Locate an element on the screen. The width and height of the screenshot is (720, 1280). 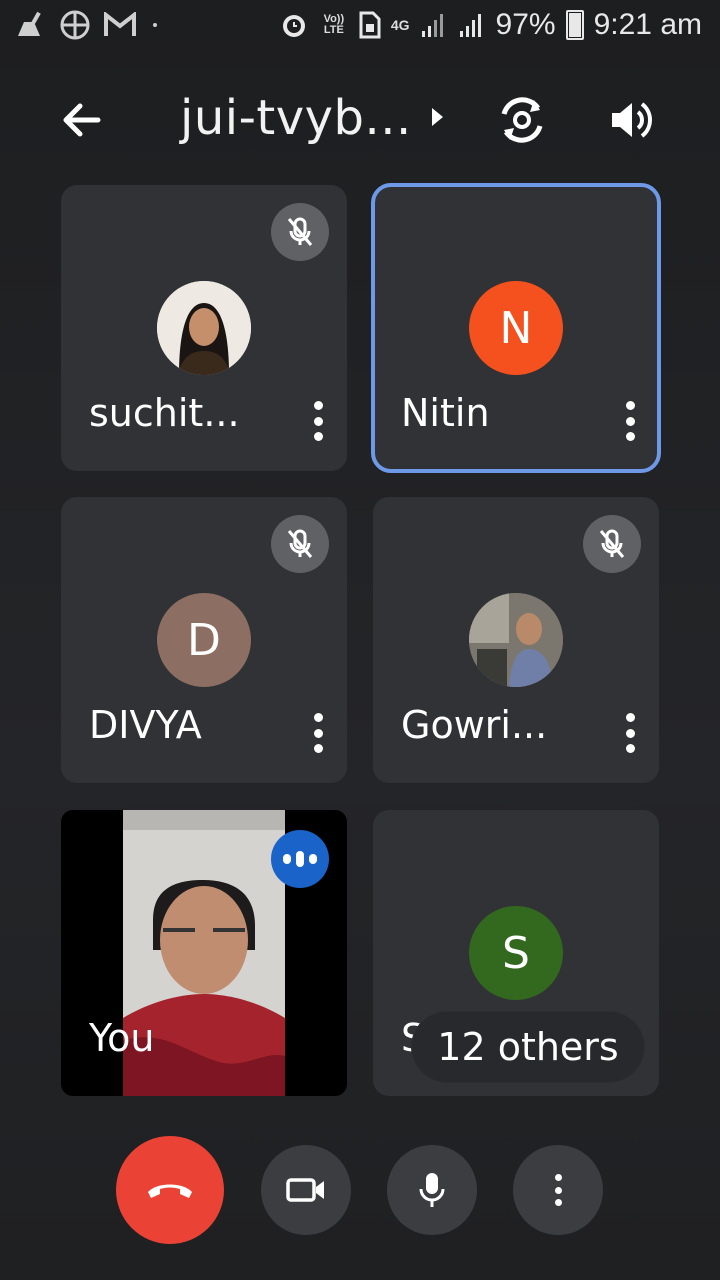
system-icons: Vo)) LTE 4G 97% 9:21 am is located at coordinates (490, 25).